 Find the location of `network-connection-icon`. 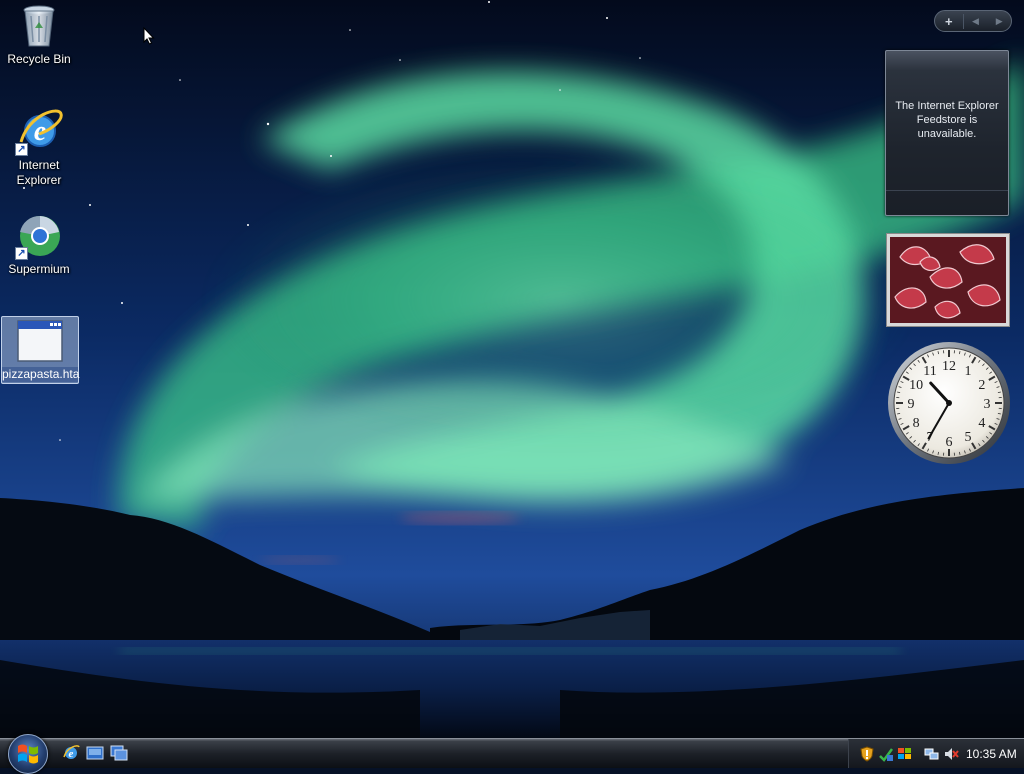

network-connection-icon is located at coordinates (932, 754).